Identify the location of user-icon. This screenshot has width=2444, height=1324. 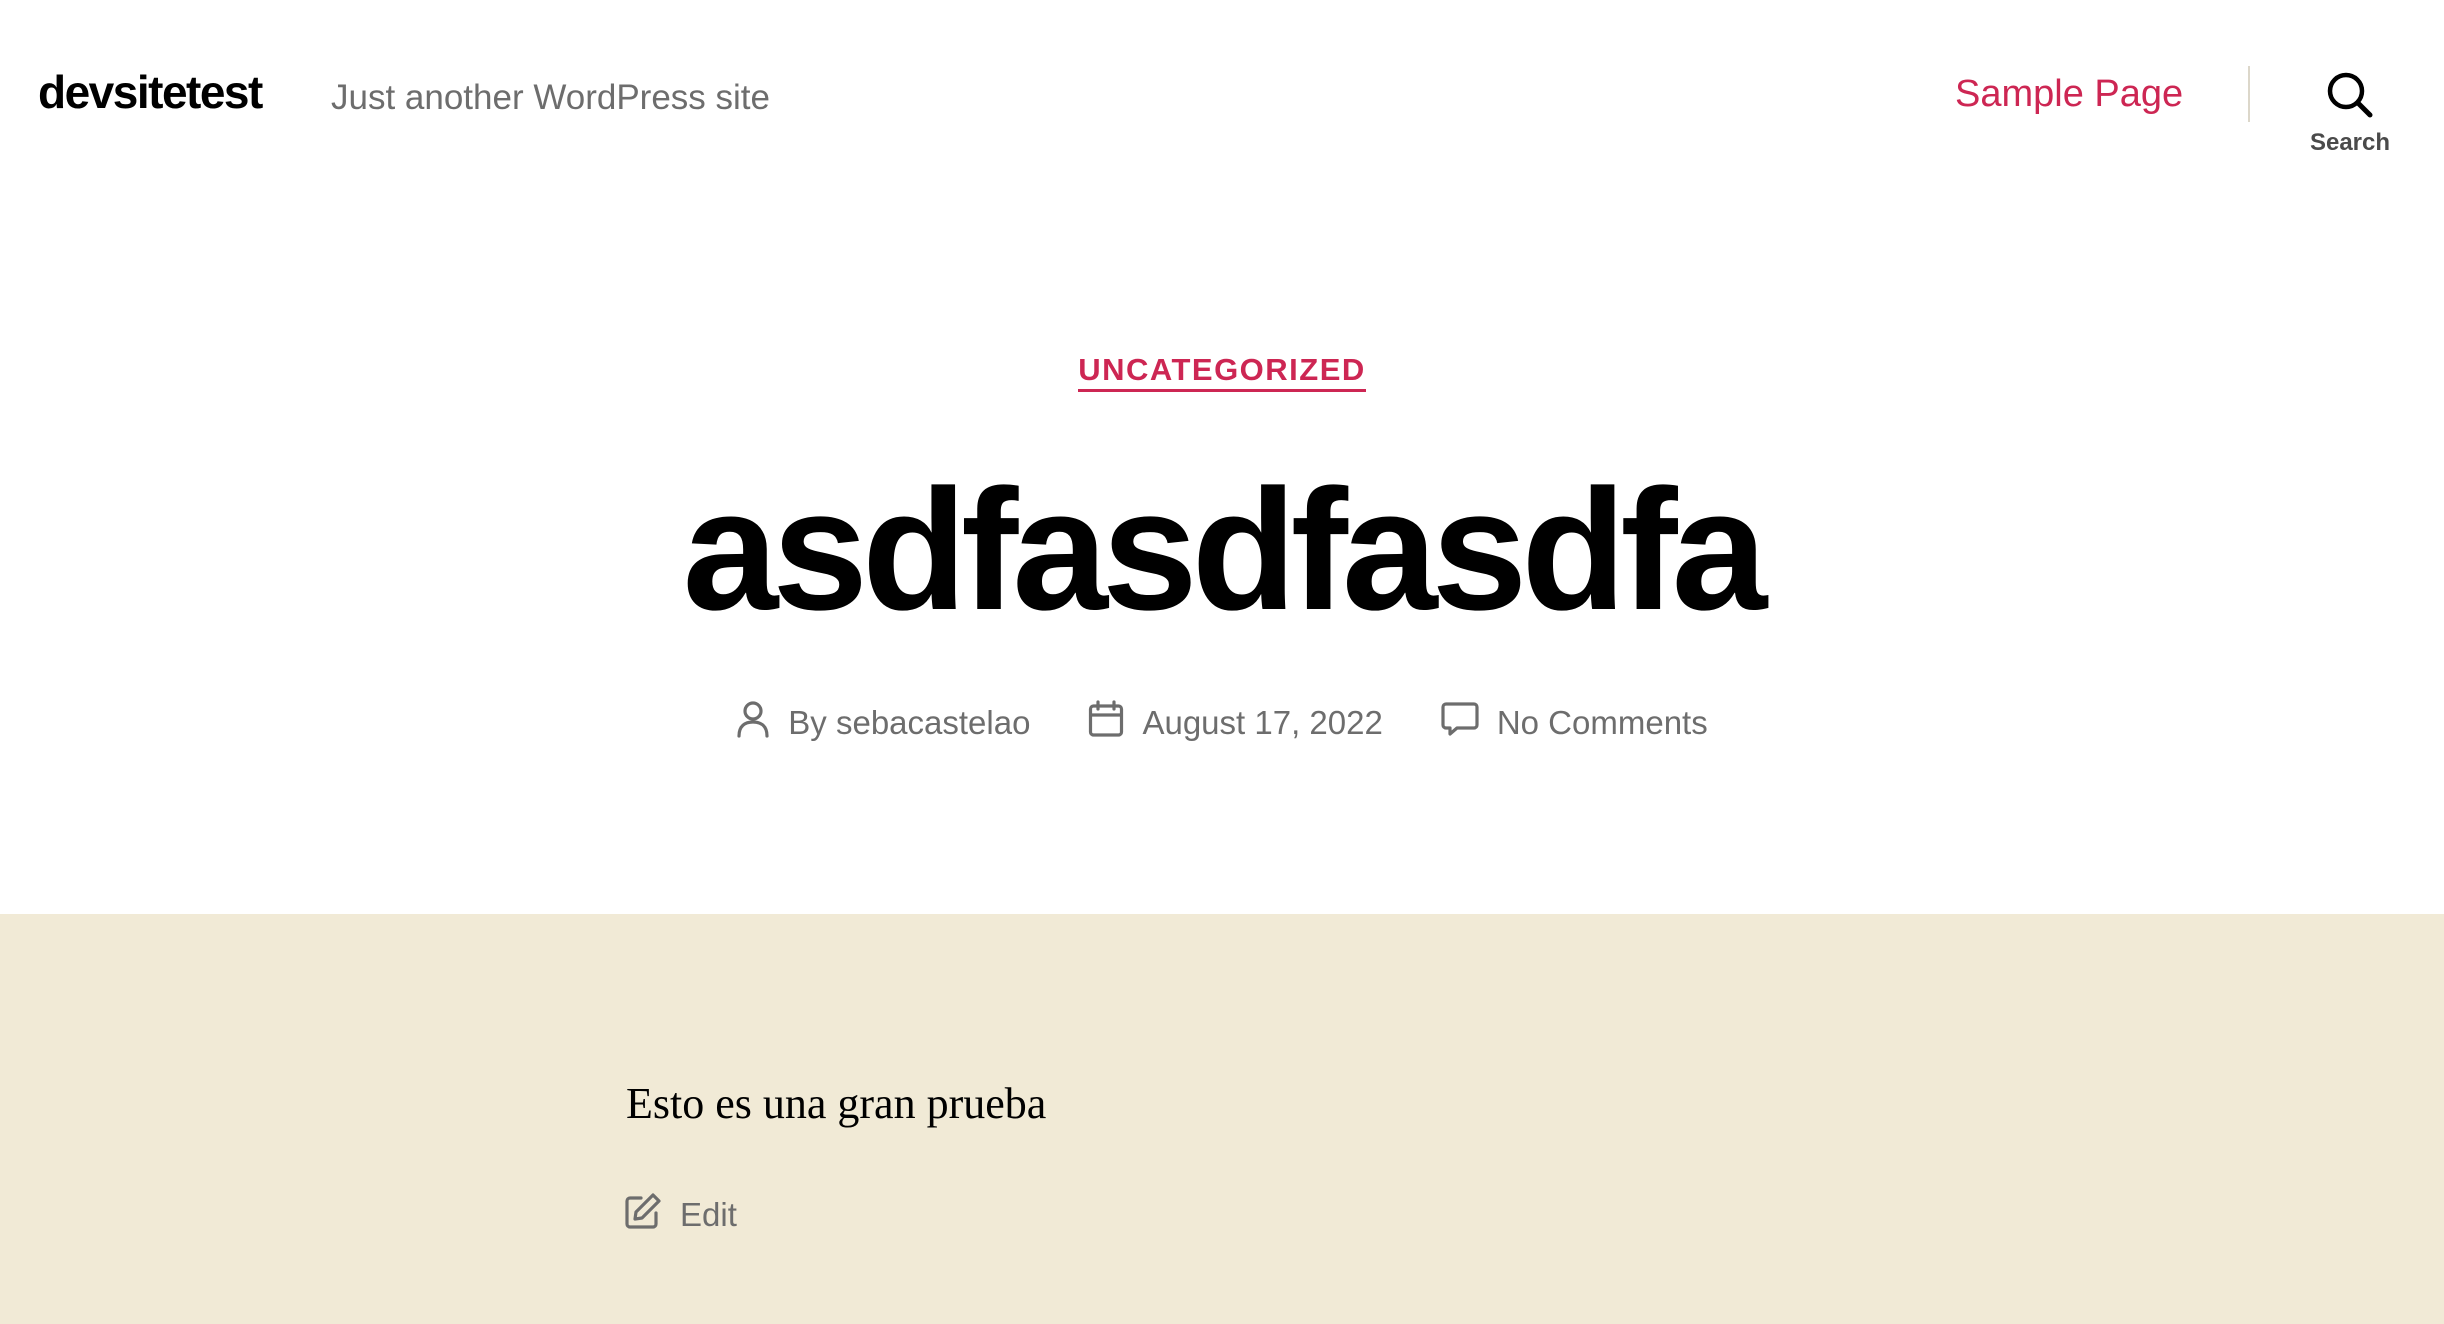
(753, 723).